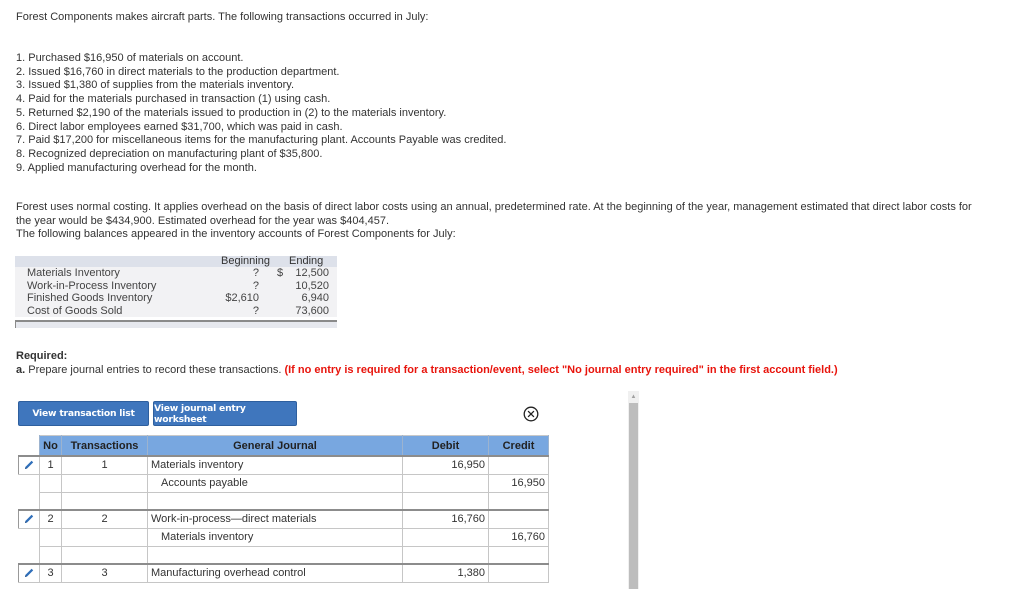  Describe the element at coordinates (275, 446) in the screenshot. I see `header-general-journal: General Journal` at that location.